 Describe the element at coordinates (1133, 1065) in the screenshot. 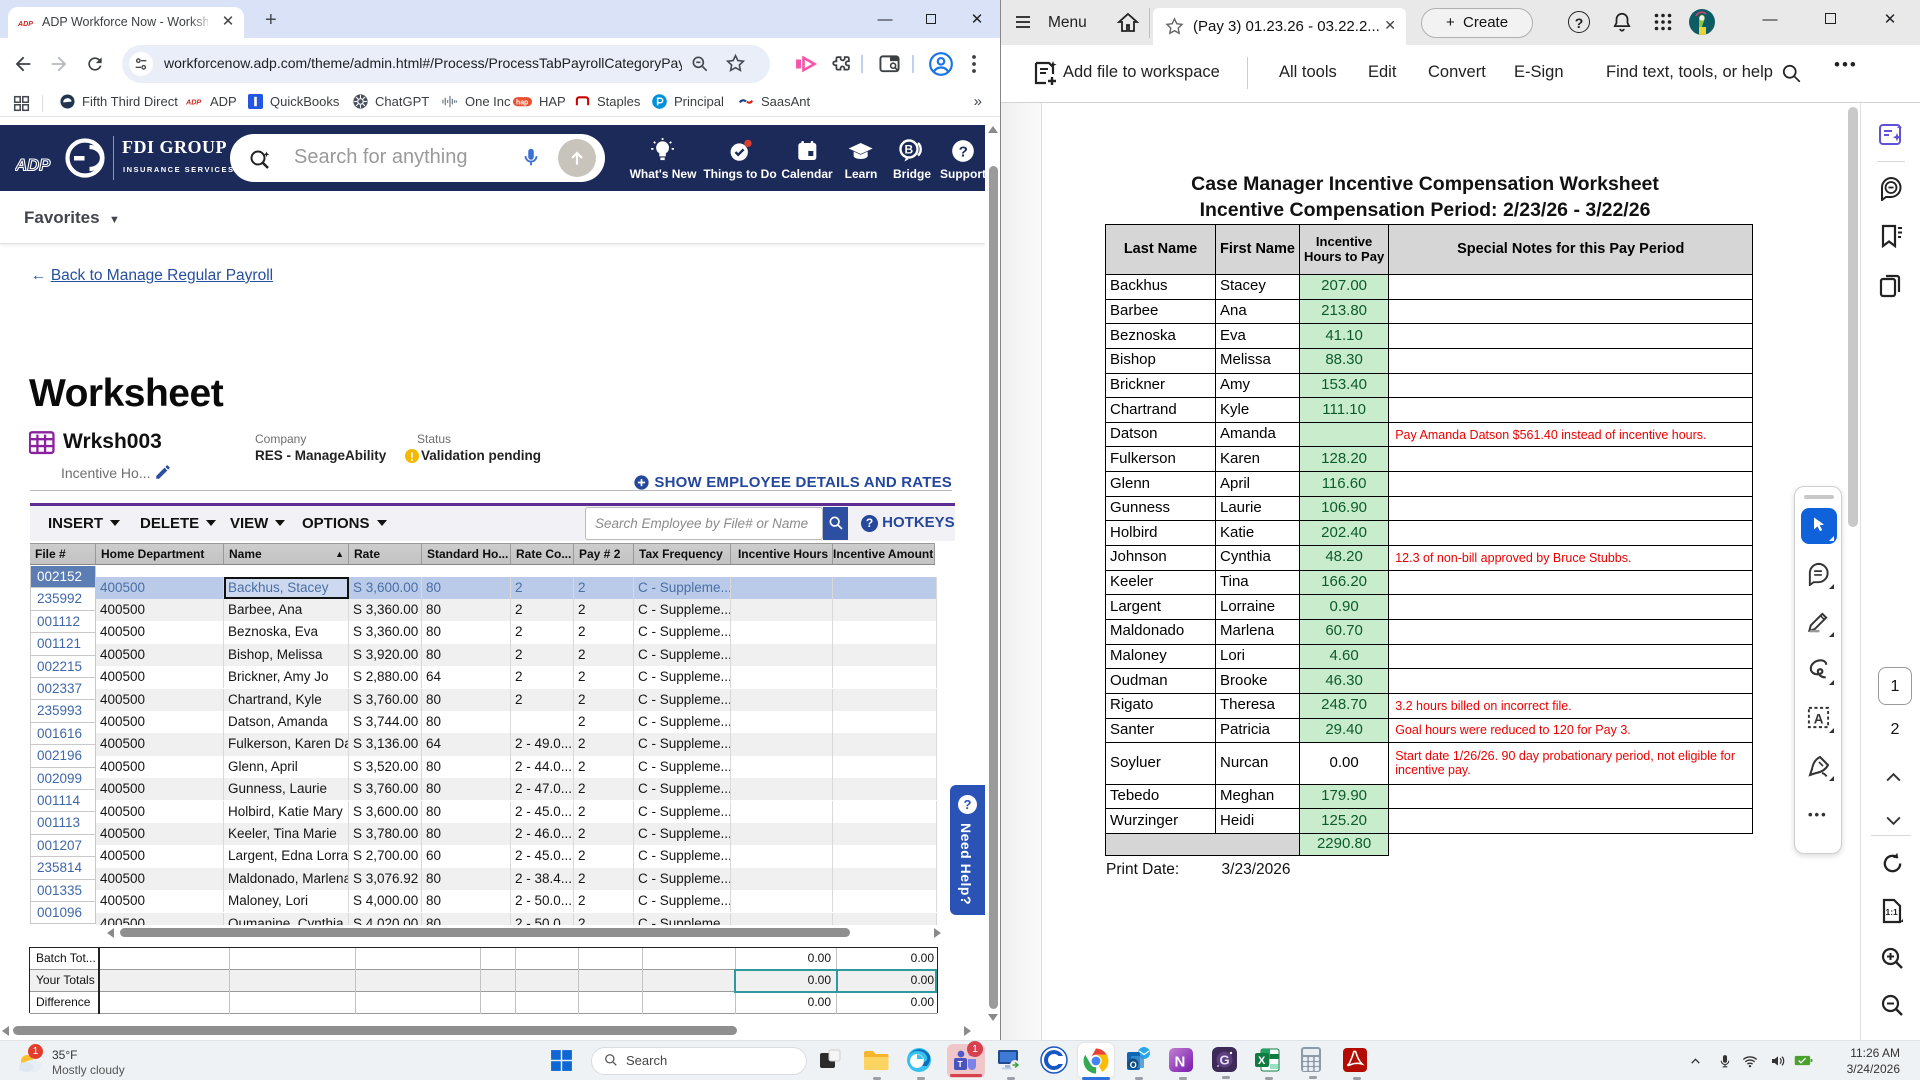

I see `svg-text: O` at that location.